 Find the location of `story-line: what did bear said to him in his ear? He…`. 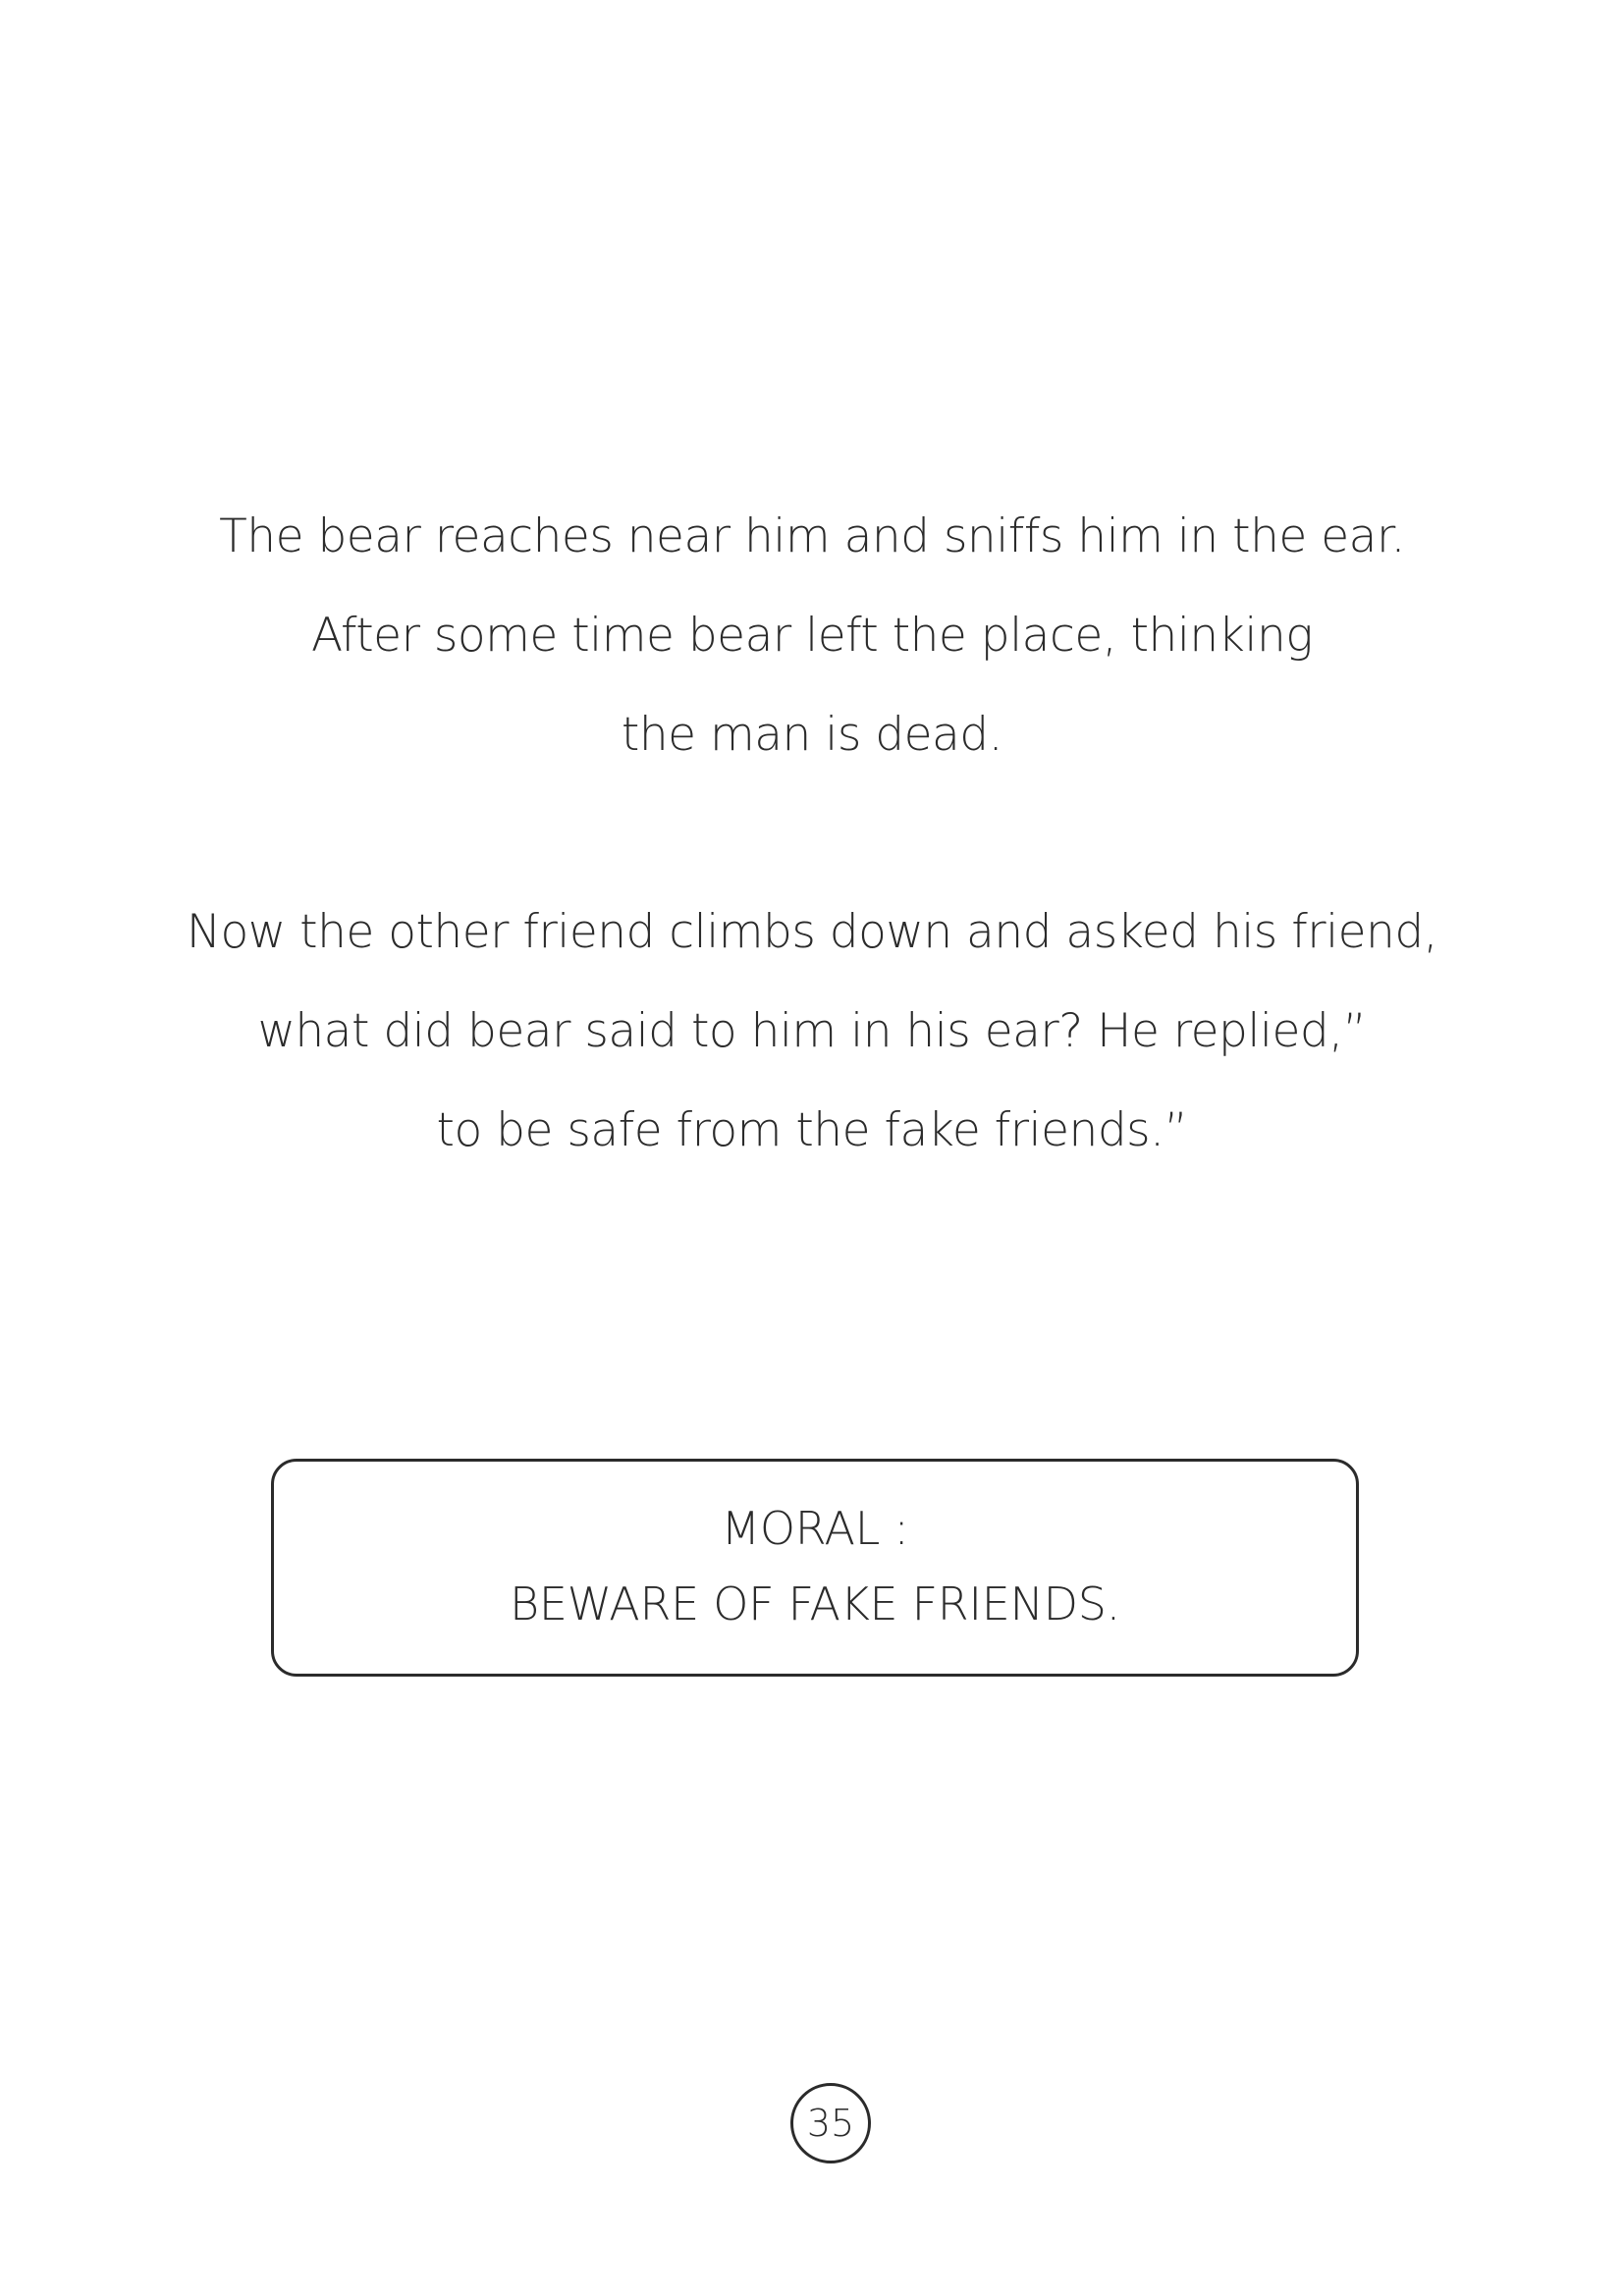

story-line: what did bear said to him in his ear? He… is located at coordinates (812, 1031).